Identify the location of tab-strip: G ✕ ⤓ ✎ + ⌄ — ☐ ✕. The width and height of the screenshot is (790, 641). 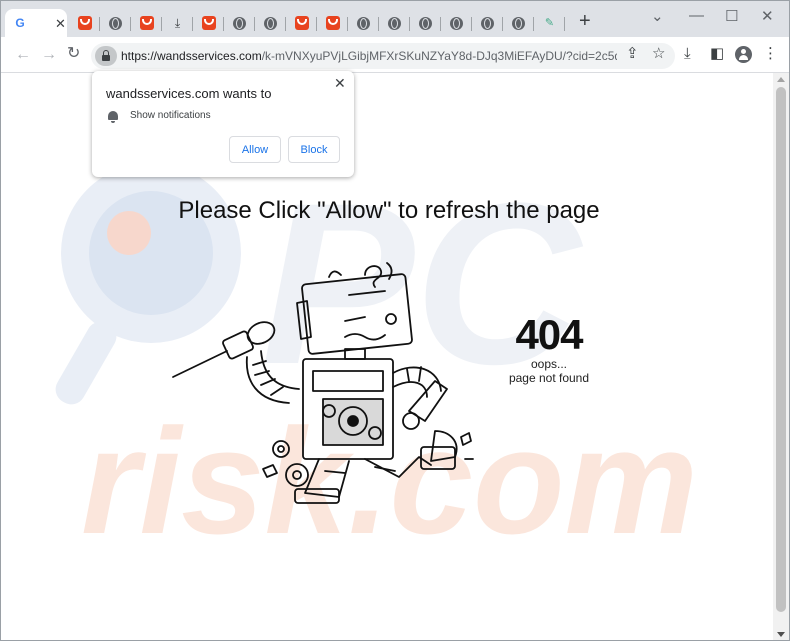
(395, 19).